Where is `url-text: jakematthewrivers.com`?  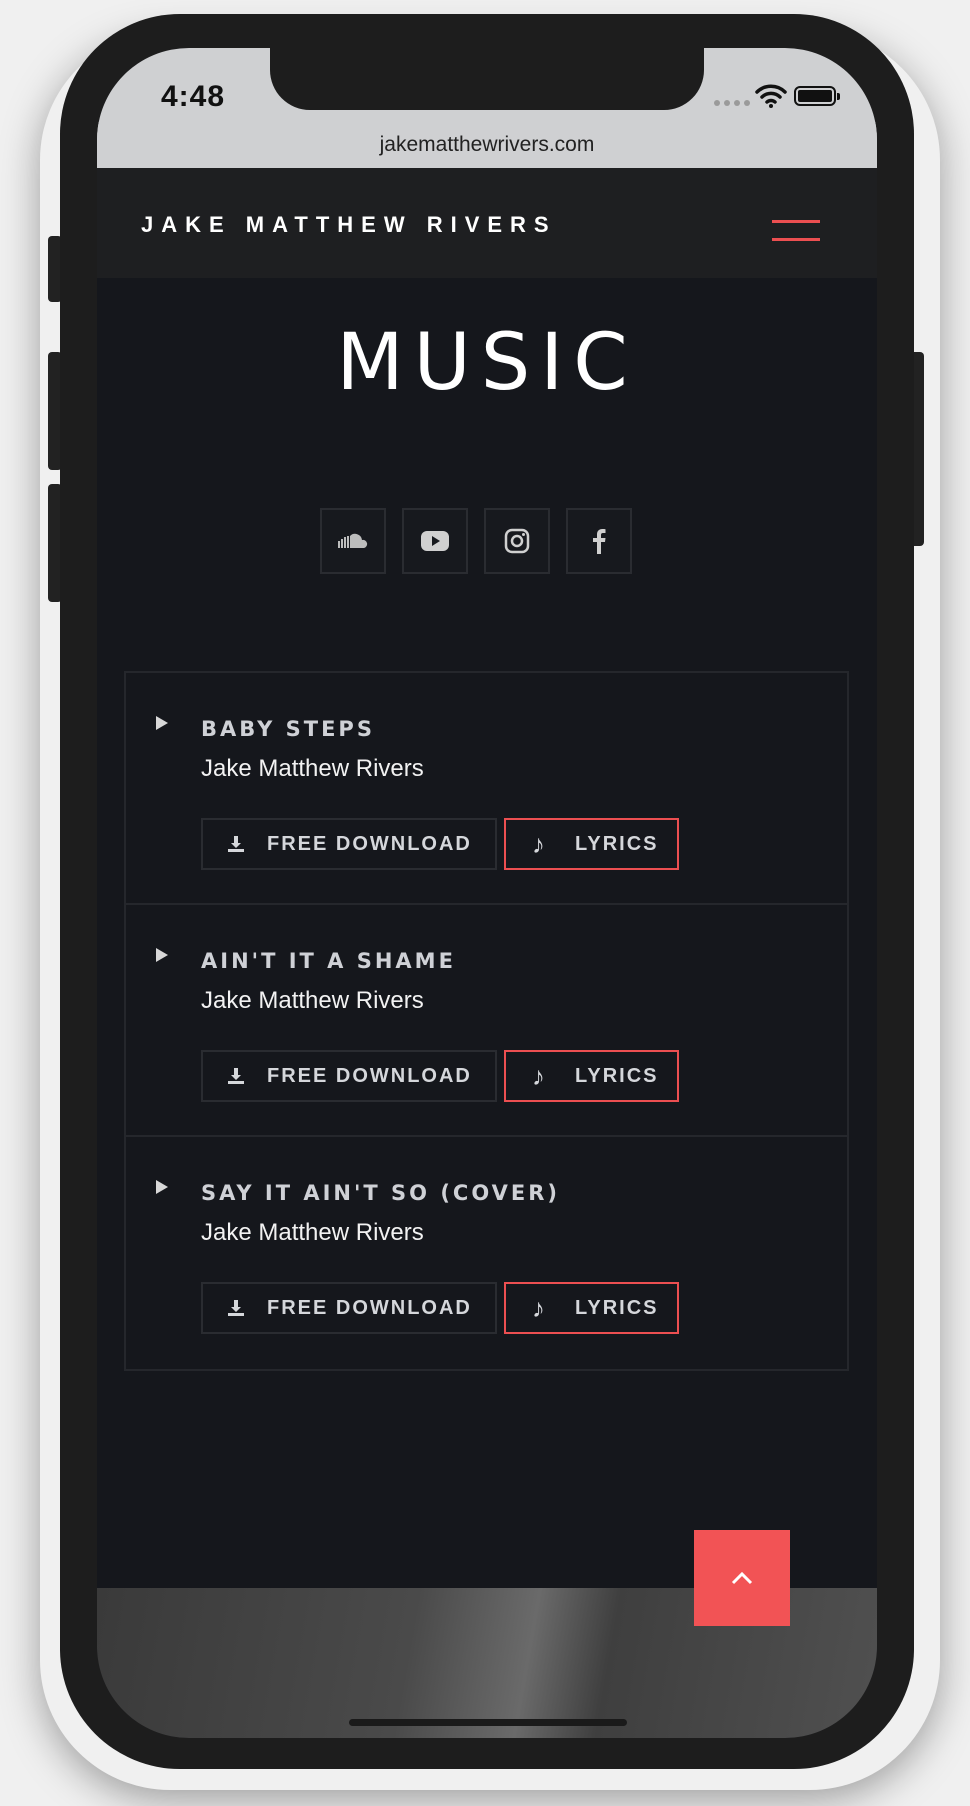
url-text: jakematthewrivers.com is located at coordinates (487, 144).